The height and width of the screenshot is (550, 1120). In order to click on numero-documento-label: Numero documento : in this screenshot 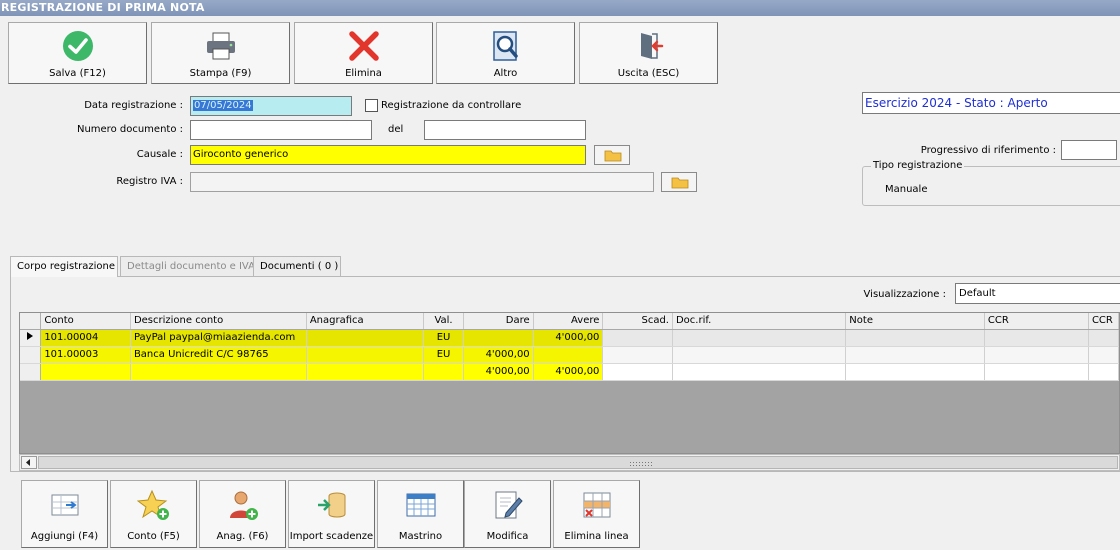, I will do `click(129, 129)`.